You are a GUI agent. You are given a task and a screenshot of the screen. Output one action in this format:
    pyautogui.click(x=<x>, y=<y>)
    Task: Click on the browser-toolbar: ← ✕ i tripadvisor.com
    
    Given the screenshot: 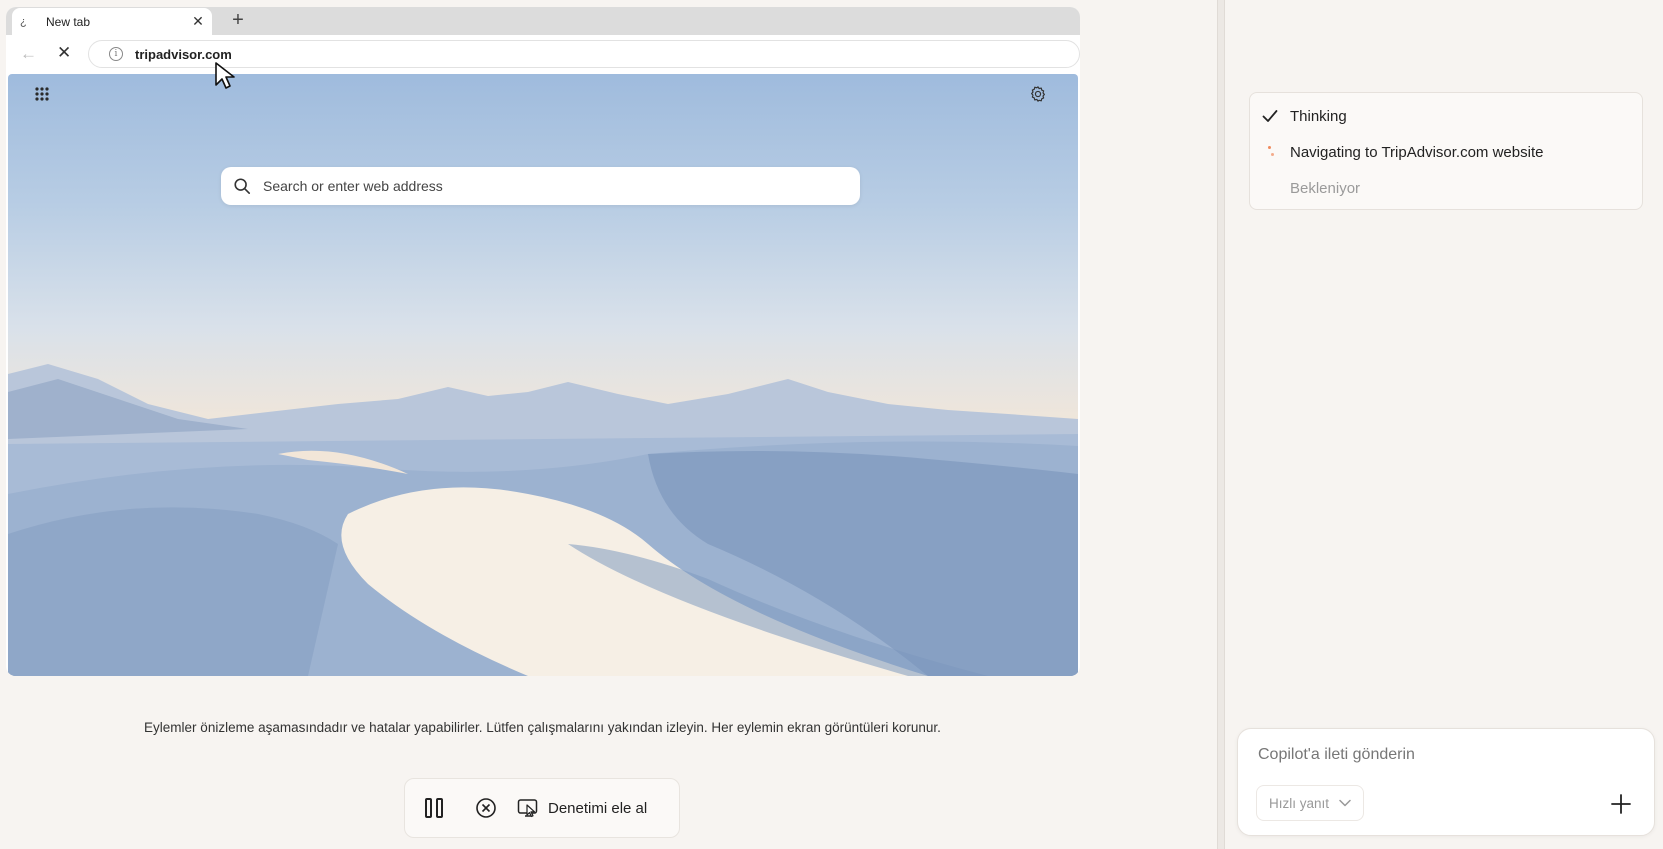 What is the action you would take?
    pyautogui.click(x=543, y=54)
    